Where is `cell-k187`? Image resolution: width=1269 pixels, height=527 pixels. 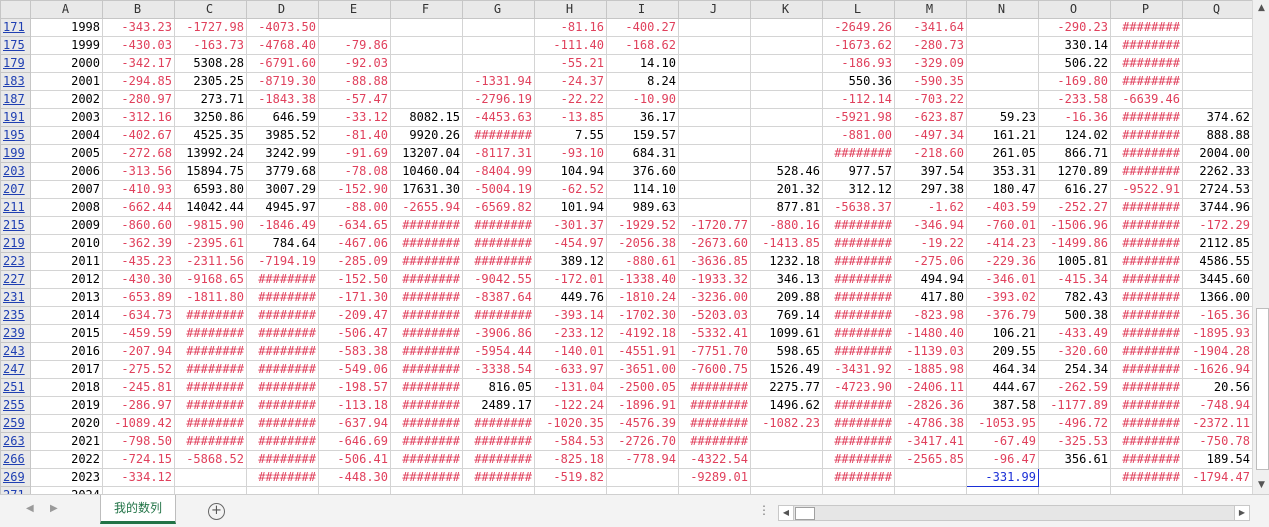 cell-k187 is located at coordinates (786, 99).